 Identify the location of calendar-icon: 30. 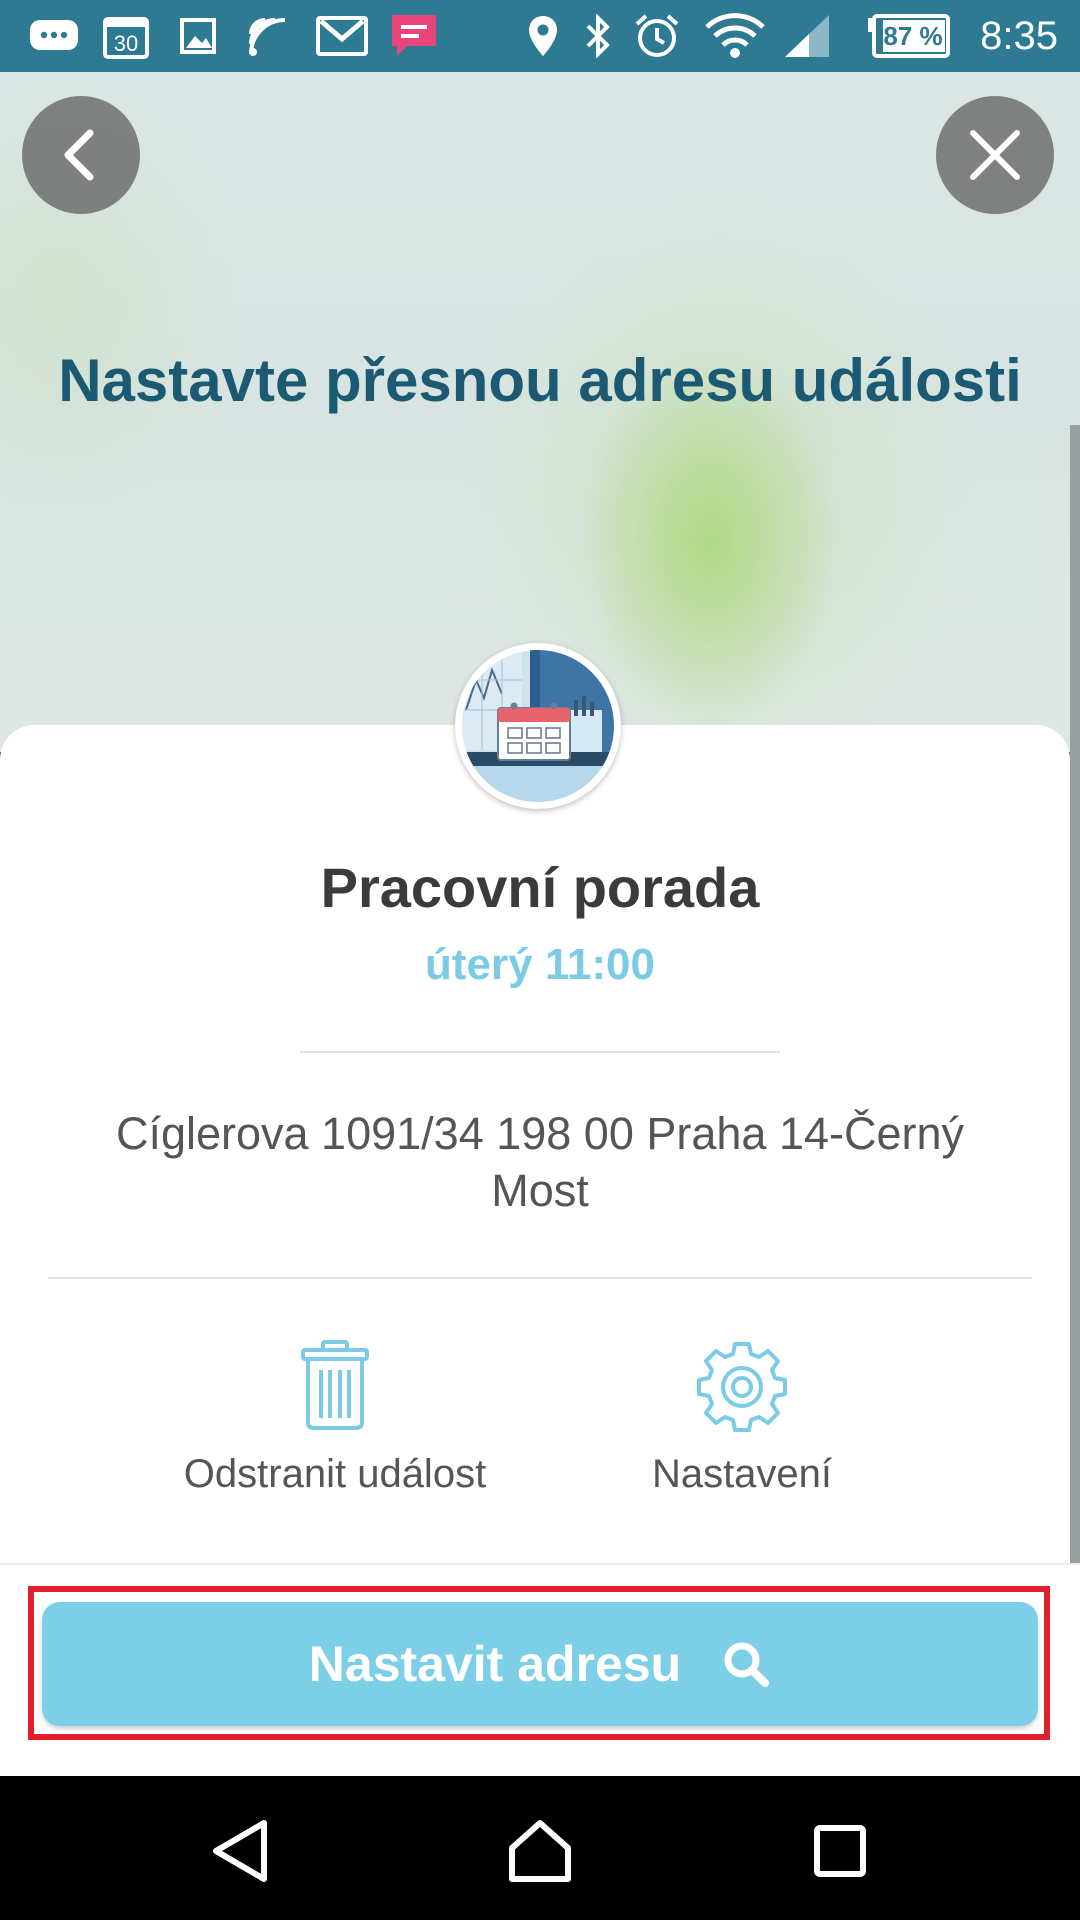
(126, 36).